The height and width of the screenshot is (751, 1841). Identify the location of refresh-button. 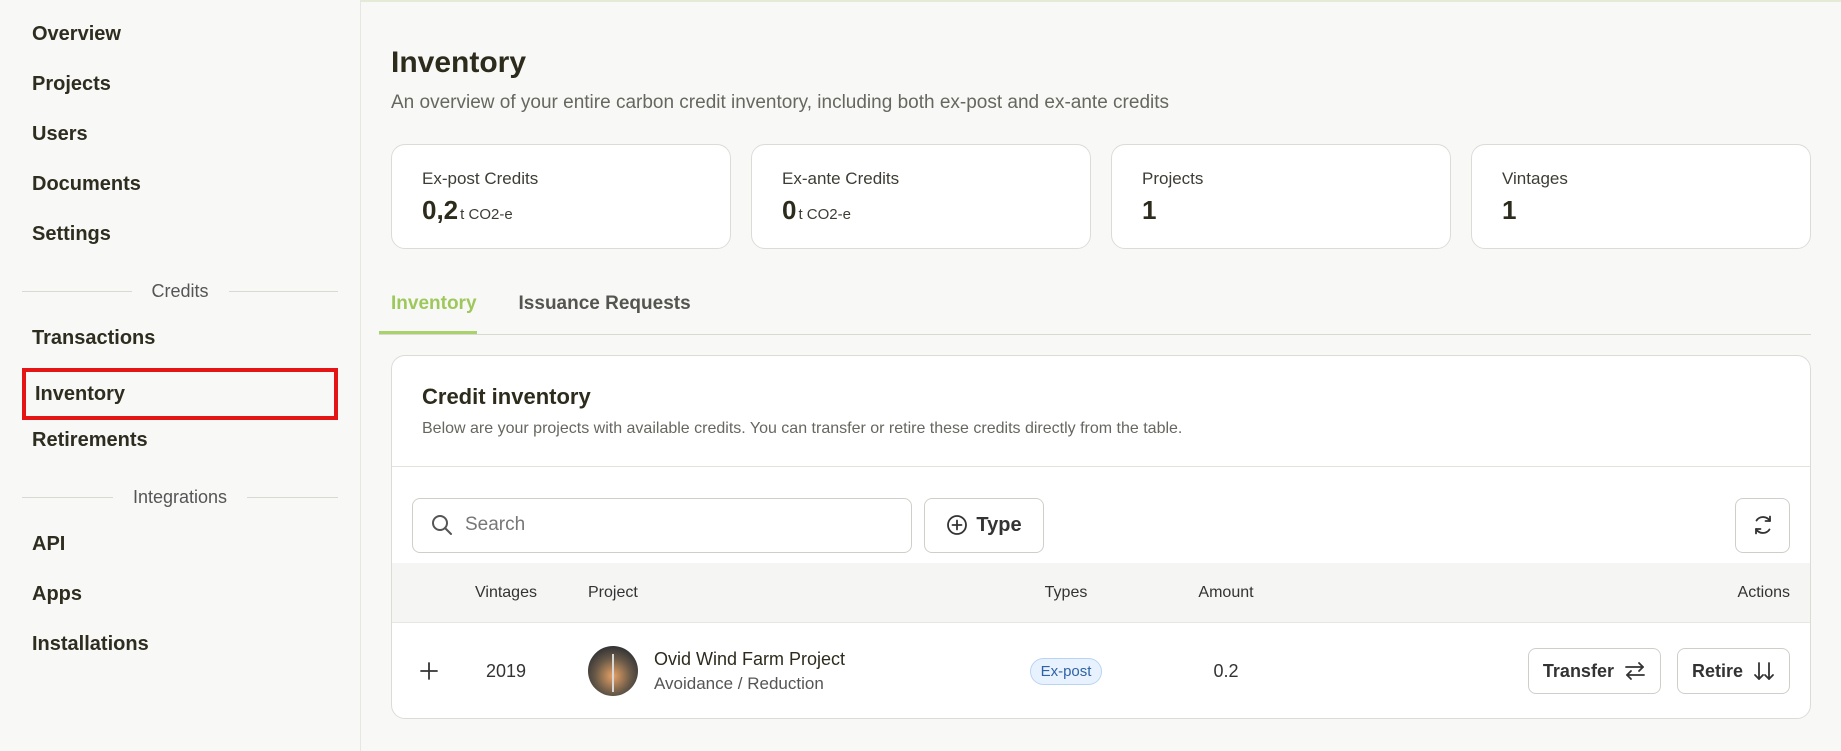
(1762, 525).